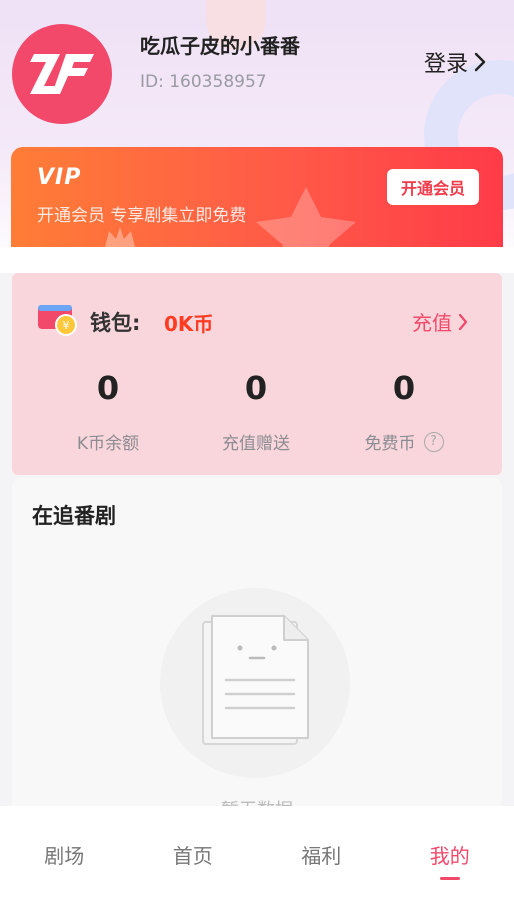  What do you see at coordinates (390, 444) in the screenshot?
I see `stat-label: 免费币` at bounding box center [390, 444].